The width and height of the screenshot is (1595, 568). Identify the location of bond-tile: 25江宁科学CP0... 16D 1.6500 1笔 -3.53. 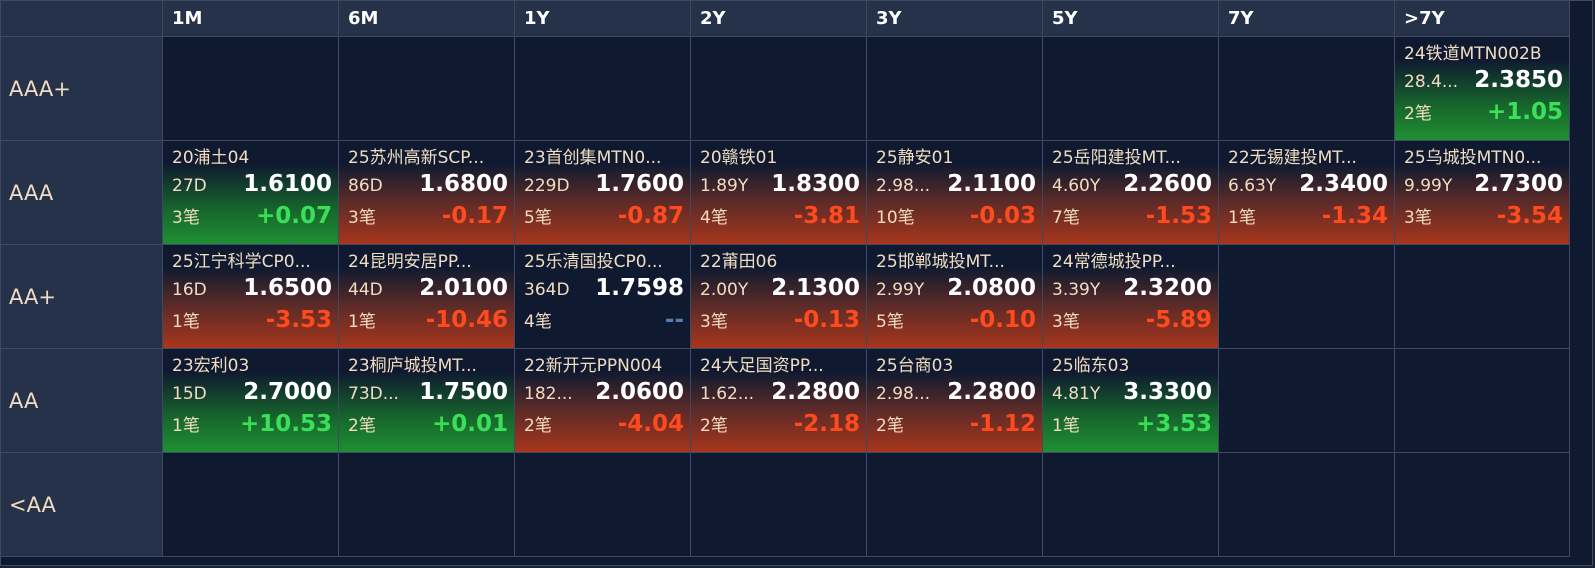
(250, 296).